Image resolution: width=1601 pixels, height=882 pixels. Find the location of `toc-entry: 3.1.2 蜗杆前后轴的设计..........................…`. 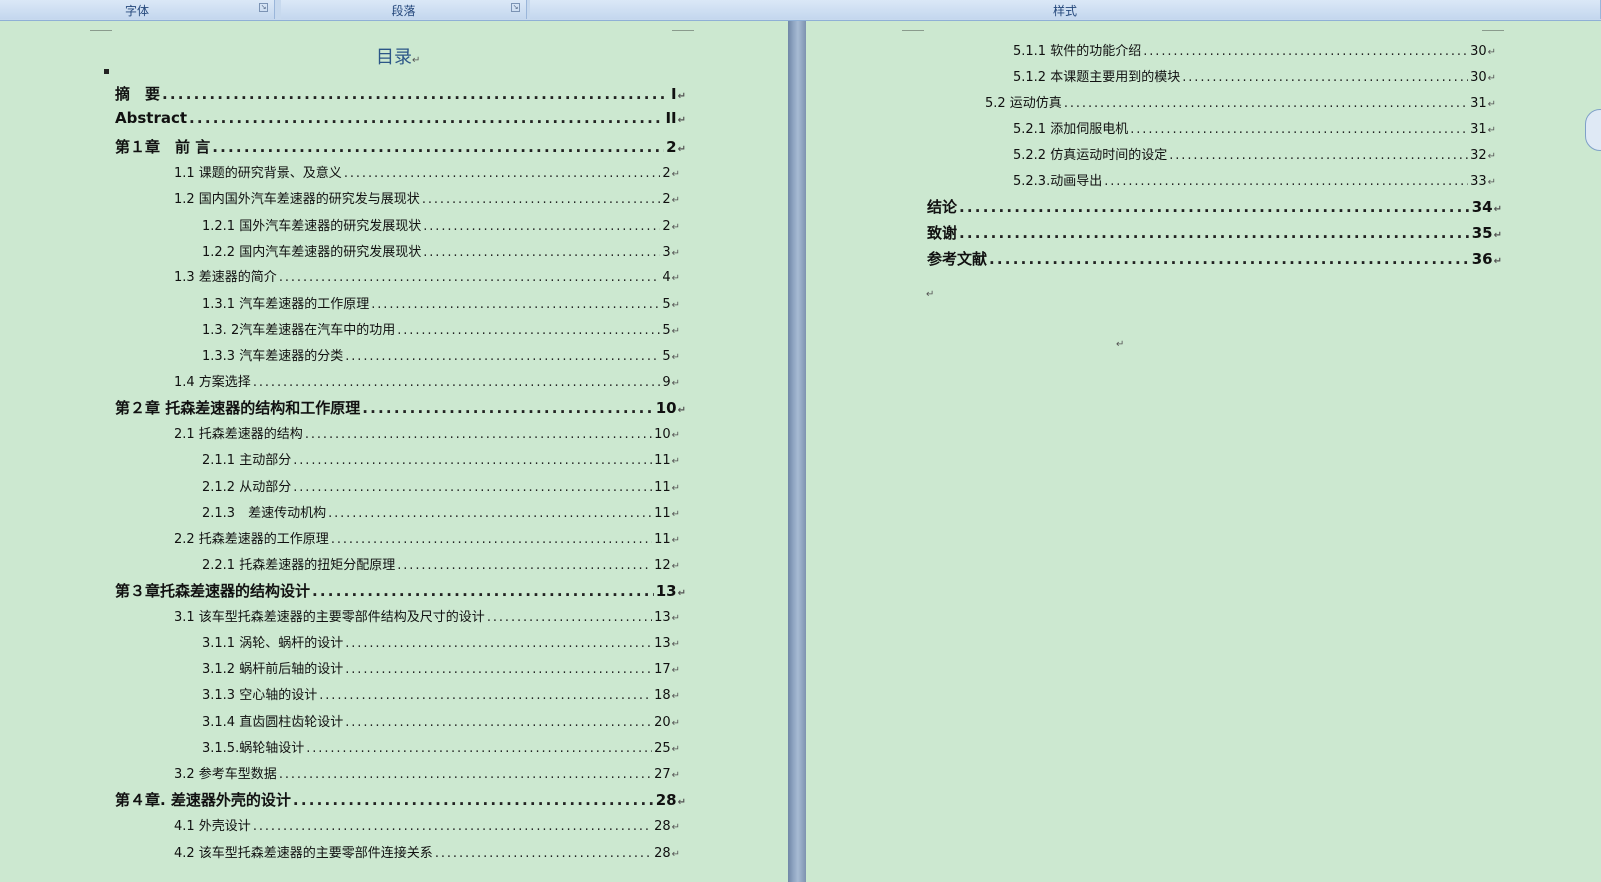

toc-entry: 3.1.2 蜗杆前后轴的设计..........................… is located at coordinates (441, 669).